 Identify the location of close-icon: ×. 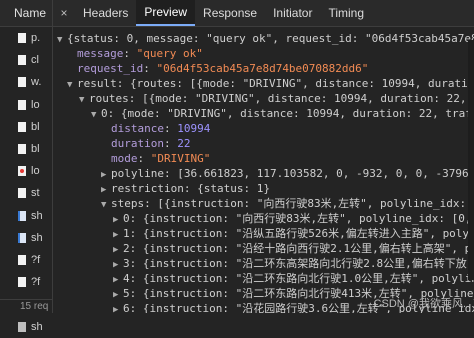
(64, 13).